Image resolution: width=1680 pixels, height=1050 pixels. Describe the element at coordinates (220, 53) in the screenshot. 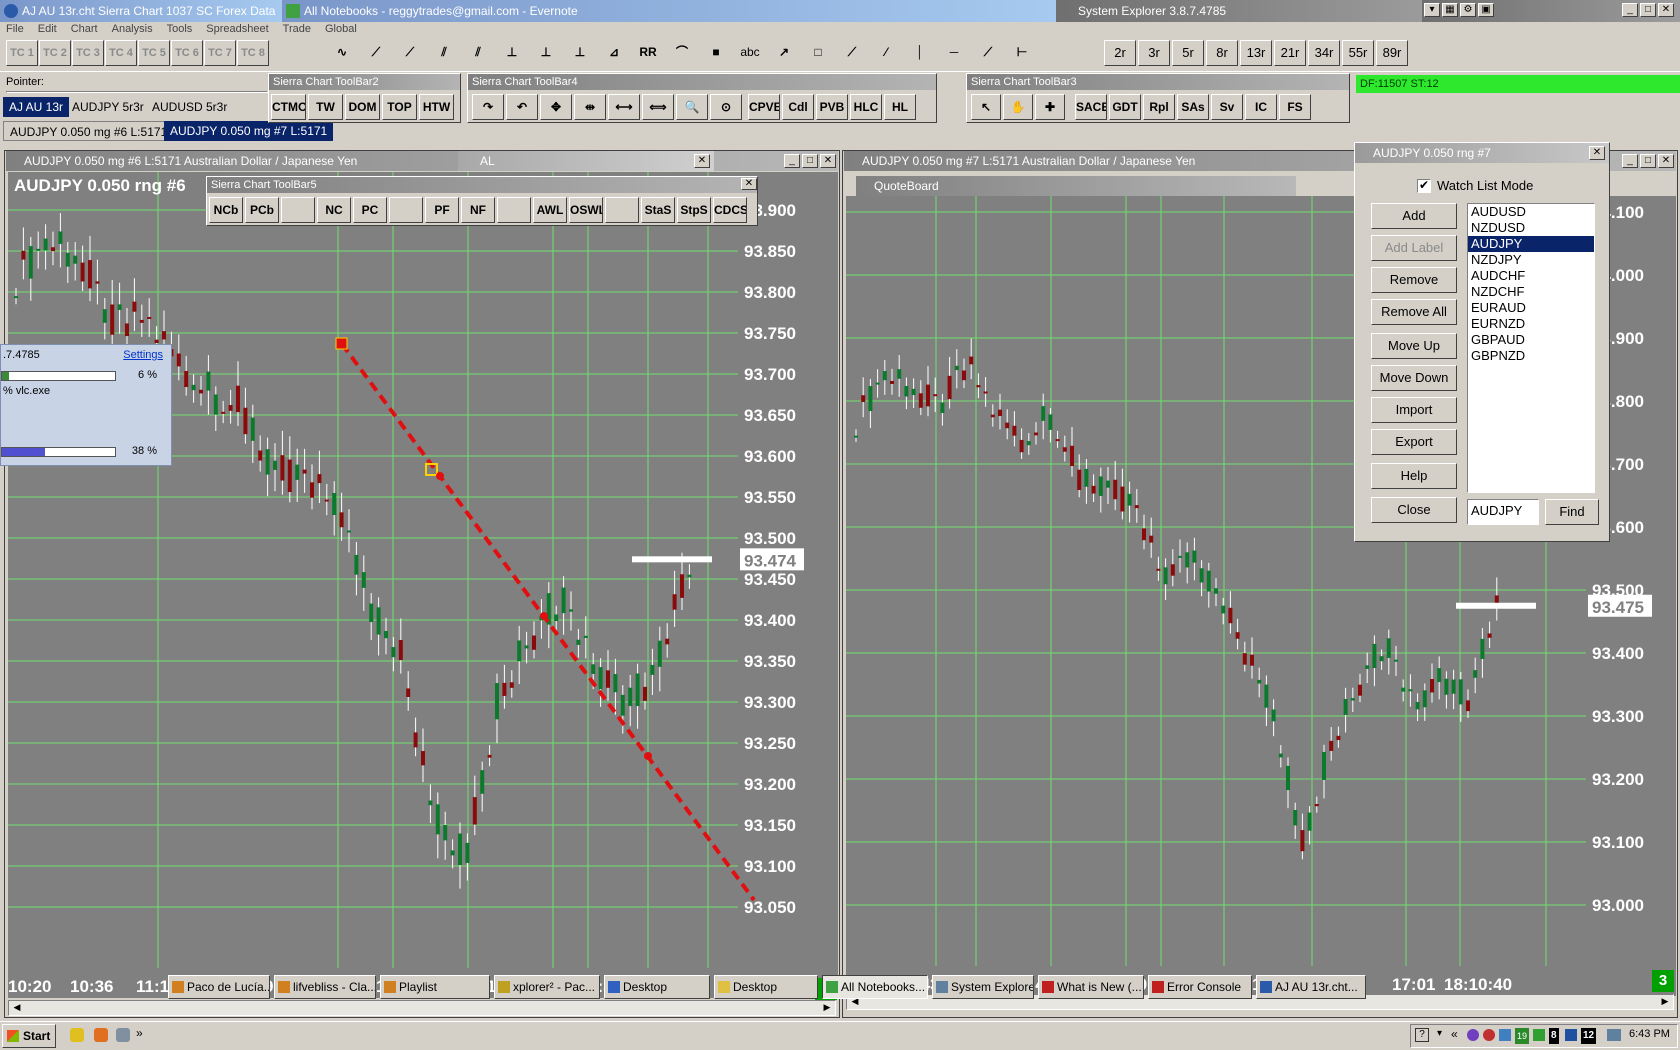

I see `tc-button: TC 7` at that location.